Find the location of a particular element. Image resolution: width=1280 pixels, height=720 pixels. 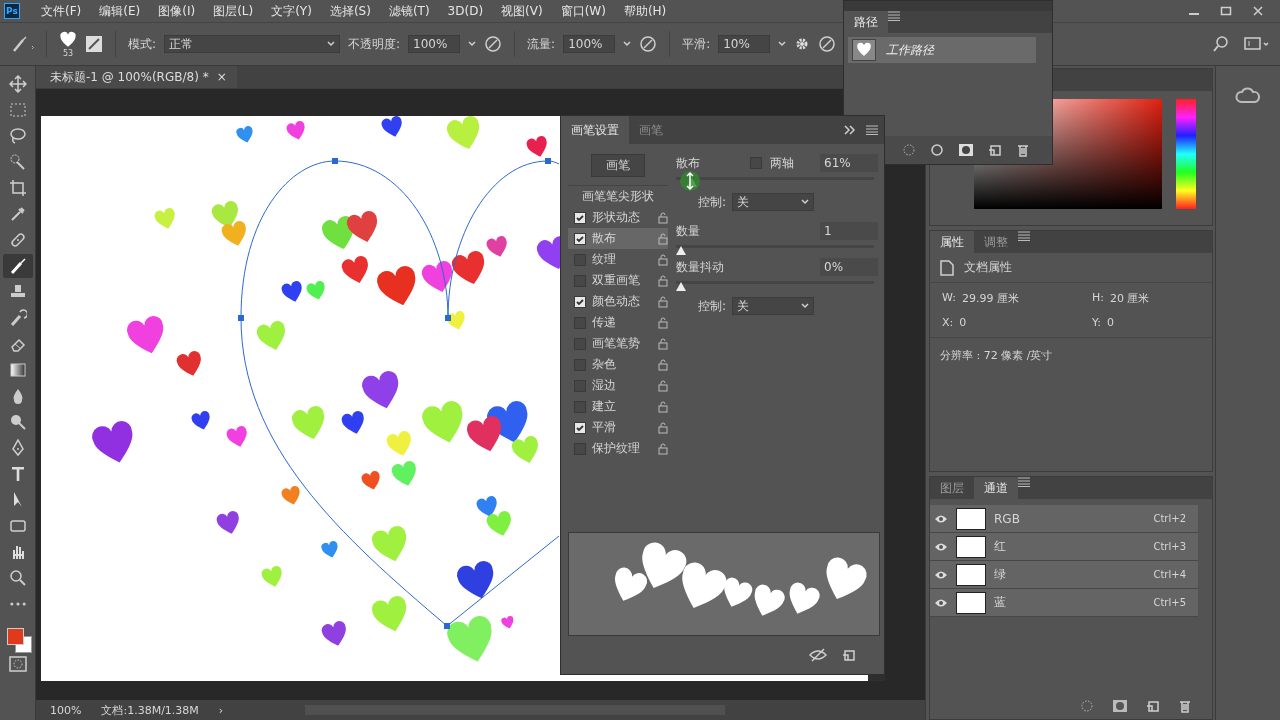

brush-option-row: 杂色 is located at coordinates (618, 364).